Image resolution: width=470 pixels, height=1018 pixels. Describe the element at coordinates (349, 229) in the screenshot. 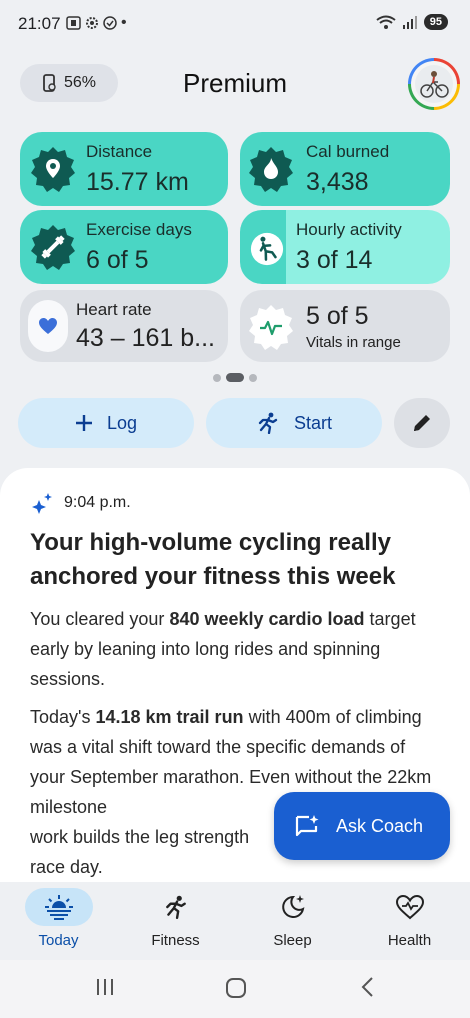

I see `hourly-activity-label: Hourly activity` at that location.